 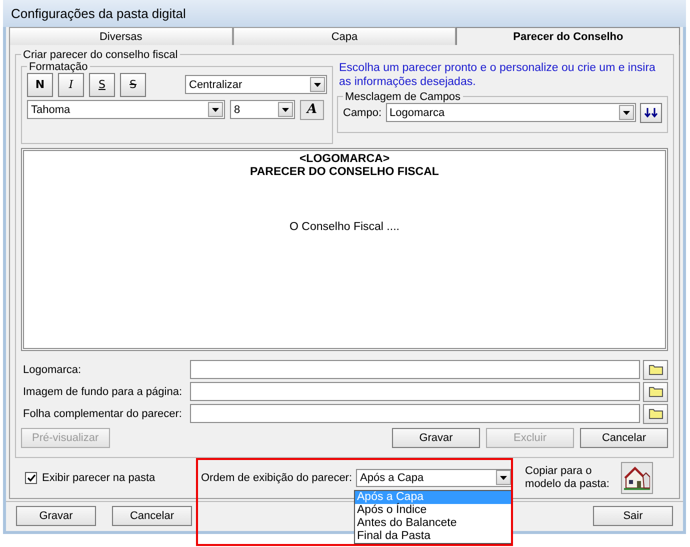 What do you see at coordinates (403, 96) in the screenshot?
I see `group-title: Mesclagem de Campos` at bounding box center [403, 96].